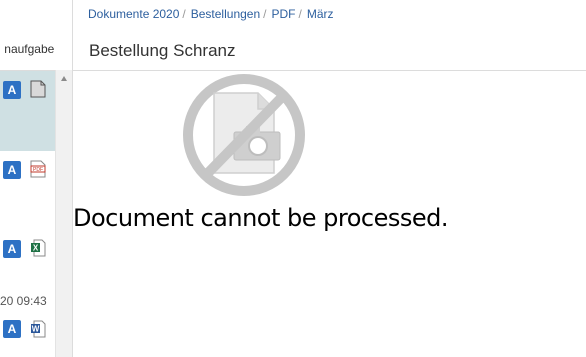 Image resolution: width=586 pixels, height=357 pixels. I want to click on document-title: Bestellung Schranz, so click(162, 50).